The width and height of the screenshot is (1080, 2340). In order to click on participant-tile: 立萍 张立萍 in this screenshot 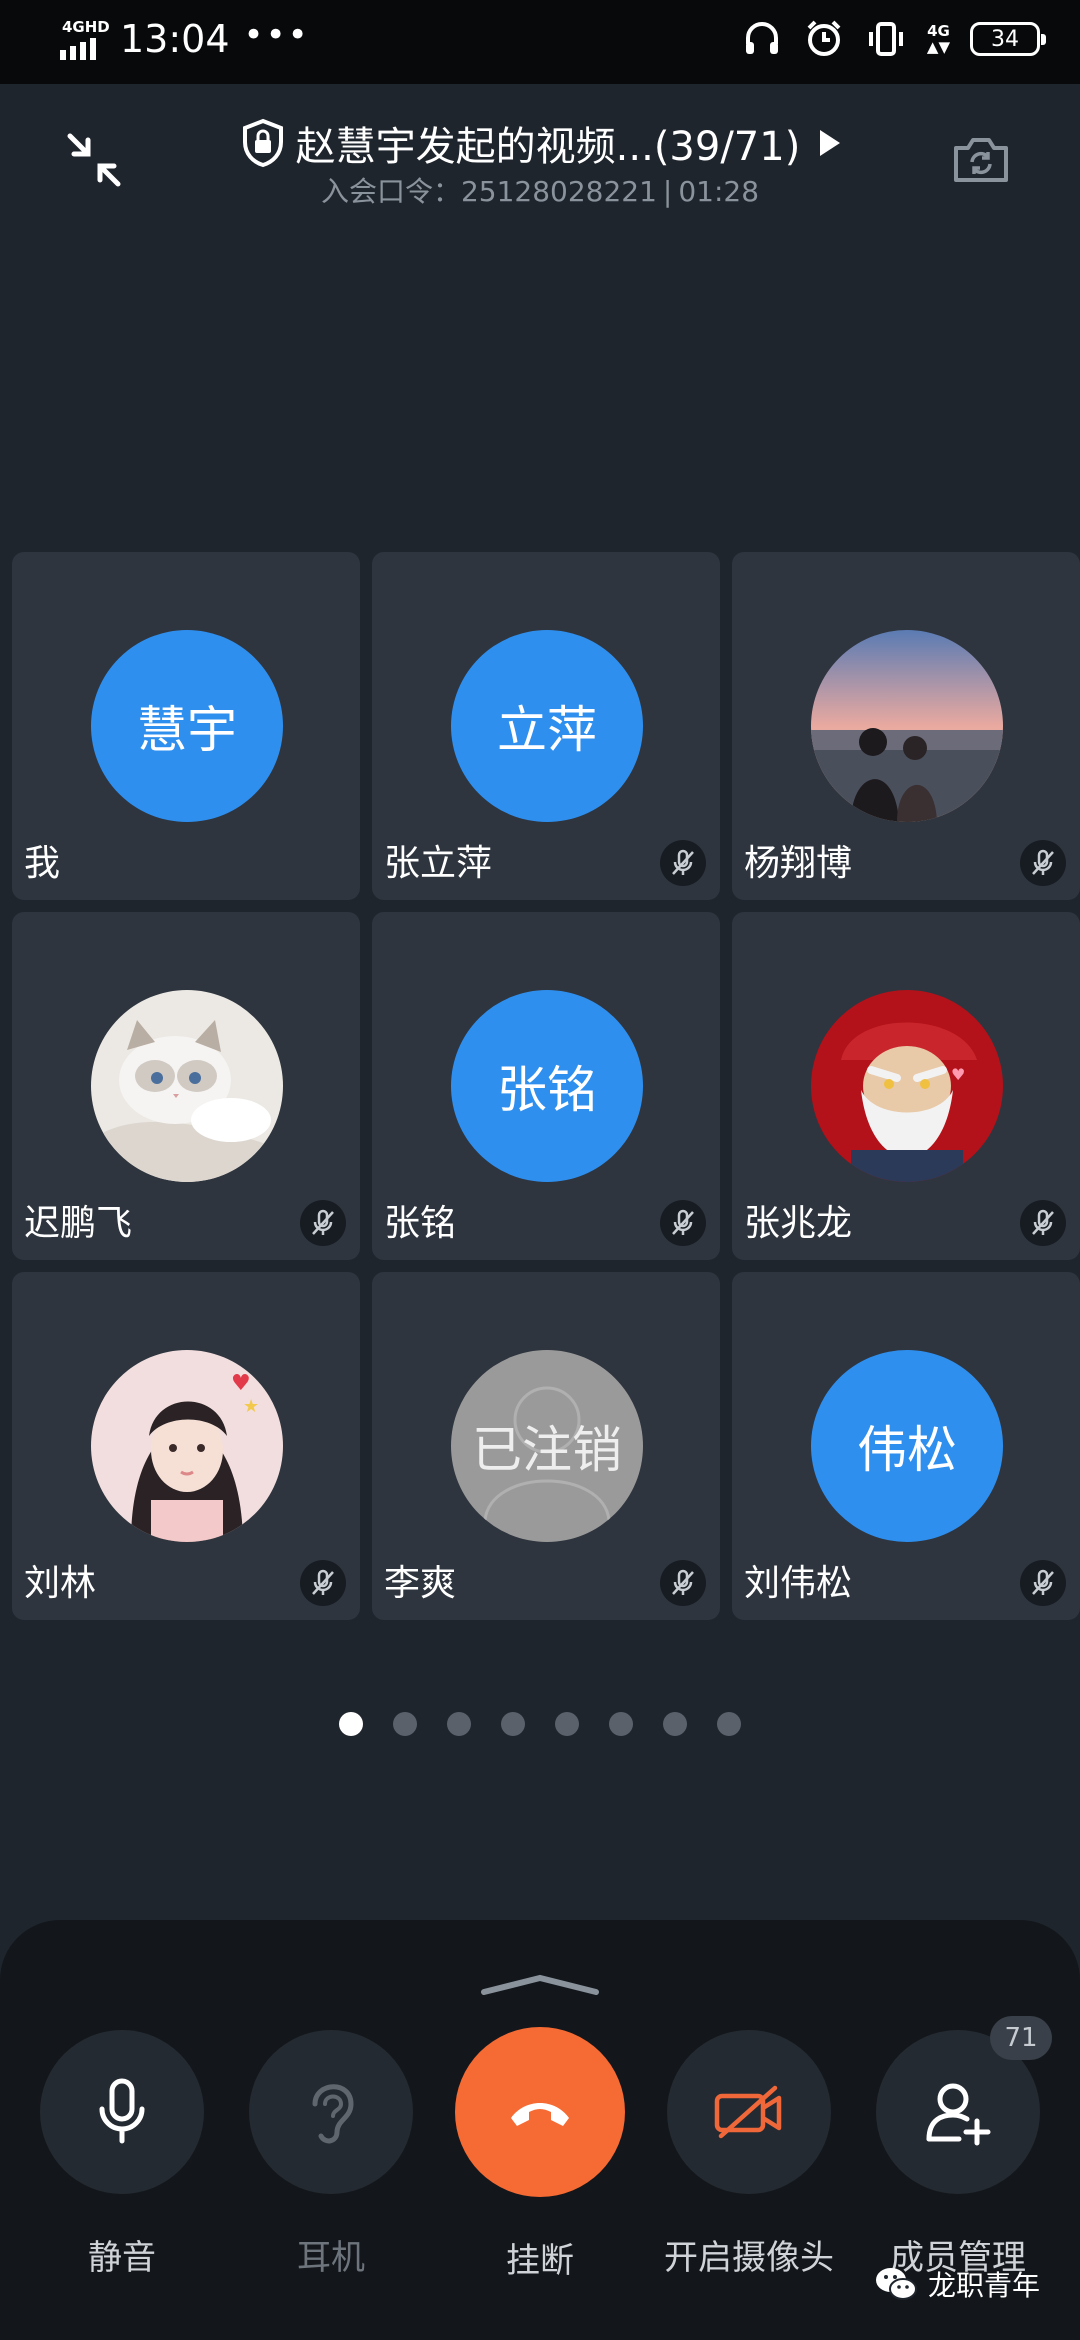, I will do `click(546, 726)`.